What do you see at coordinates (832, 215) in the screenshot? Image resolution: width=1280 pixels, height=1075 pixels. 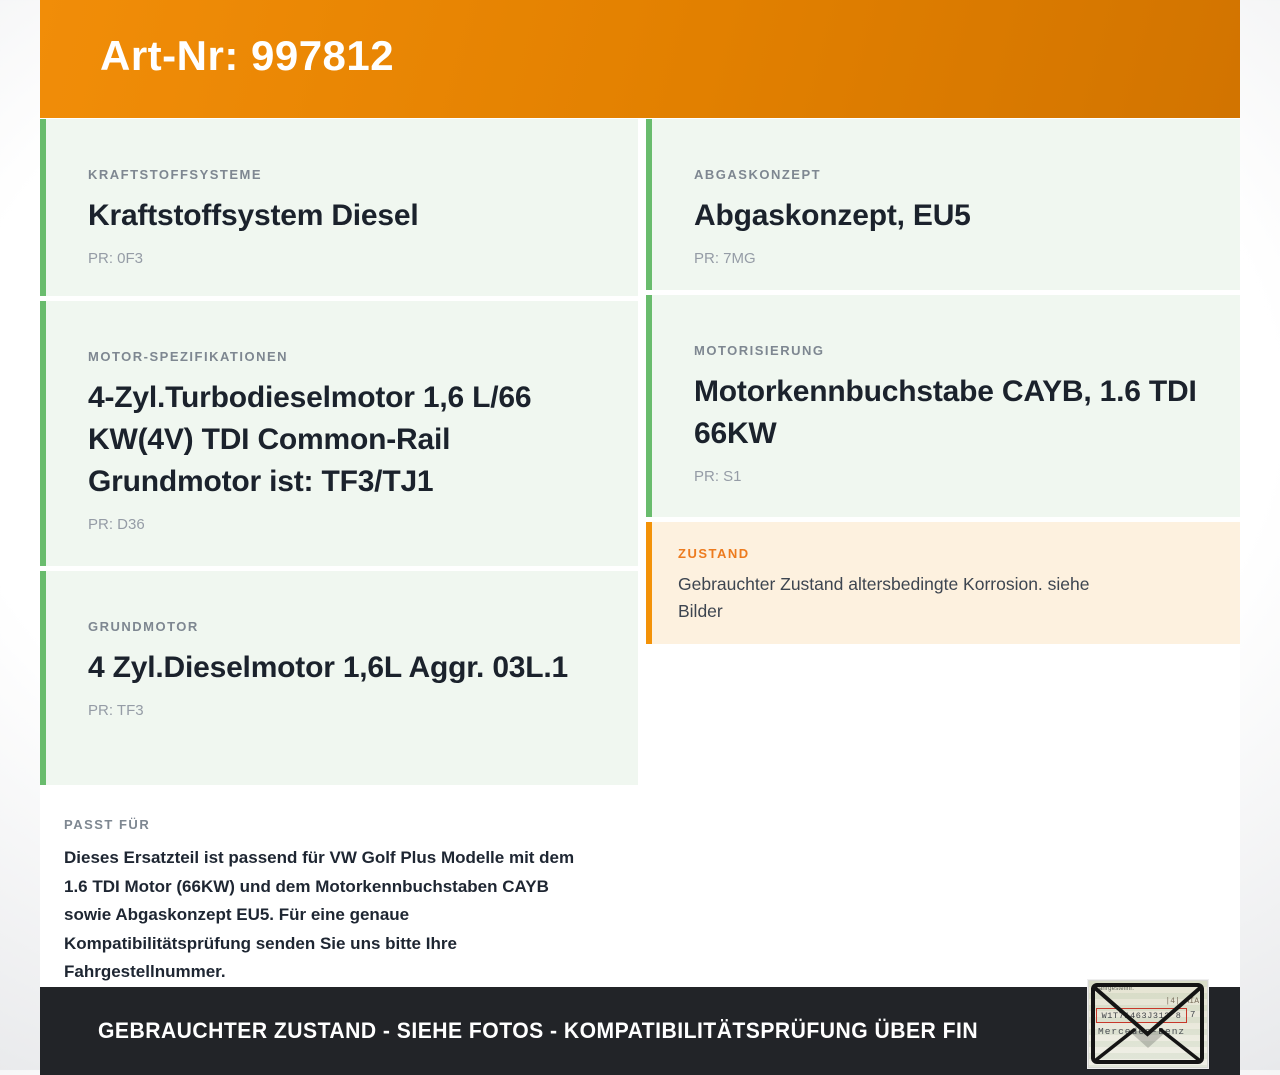 I see `card-title: Abgaskonzept, EU5` at bounding box center [832, 215].